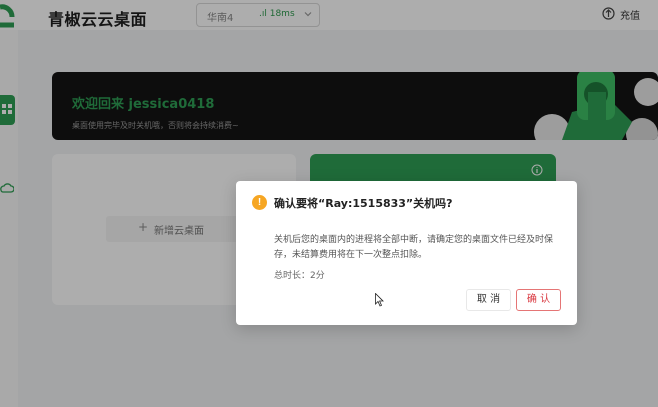 The image size is (658, 407). I want to click on warning-icon, so click(259, 202).